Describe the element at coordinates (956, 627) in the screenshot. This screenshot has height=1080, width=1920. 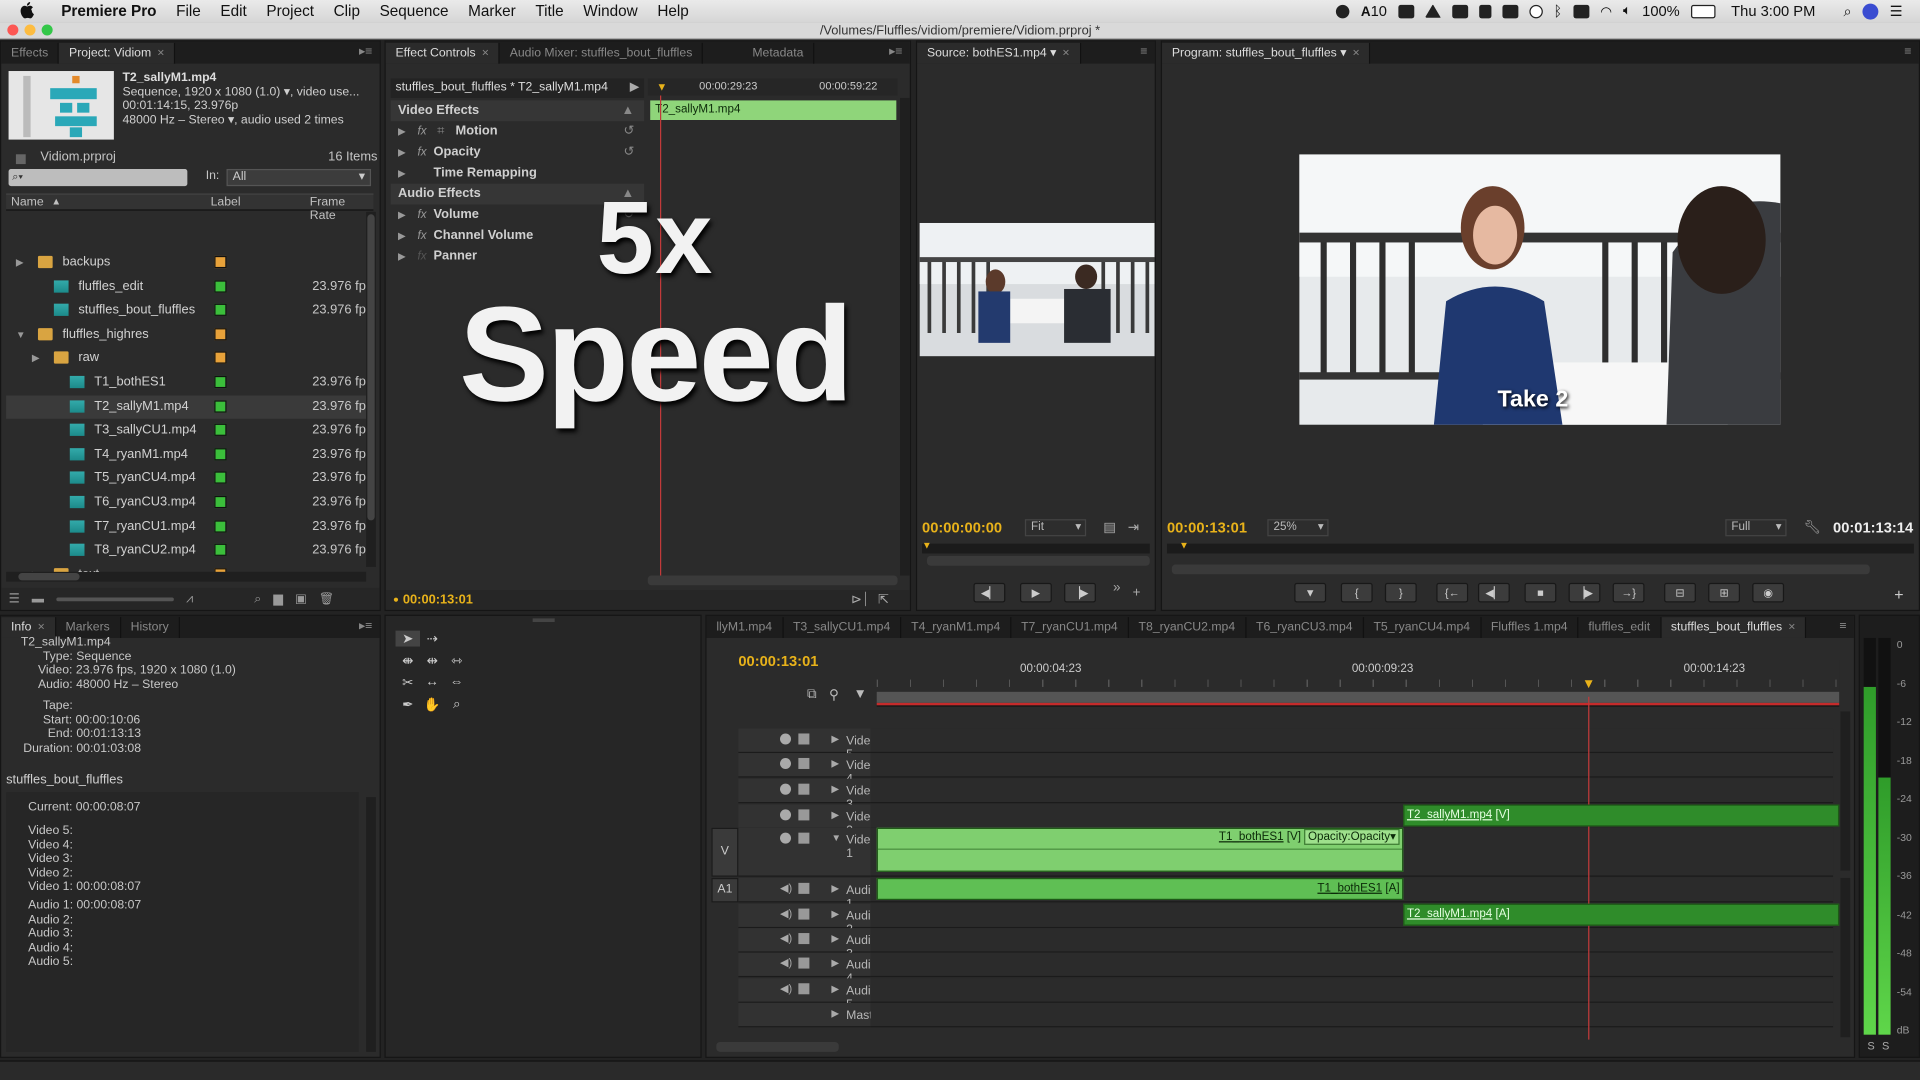
I see `timeline-tab: T4_ryanM1.mp4` at that location.